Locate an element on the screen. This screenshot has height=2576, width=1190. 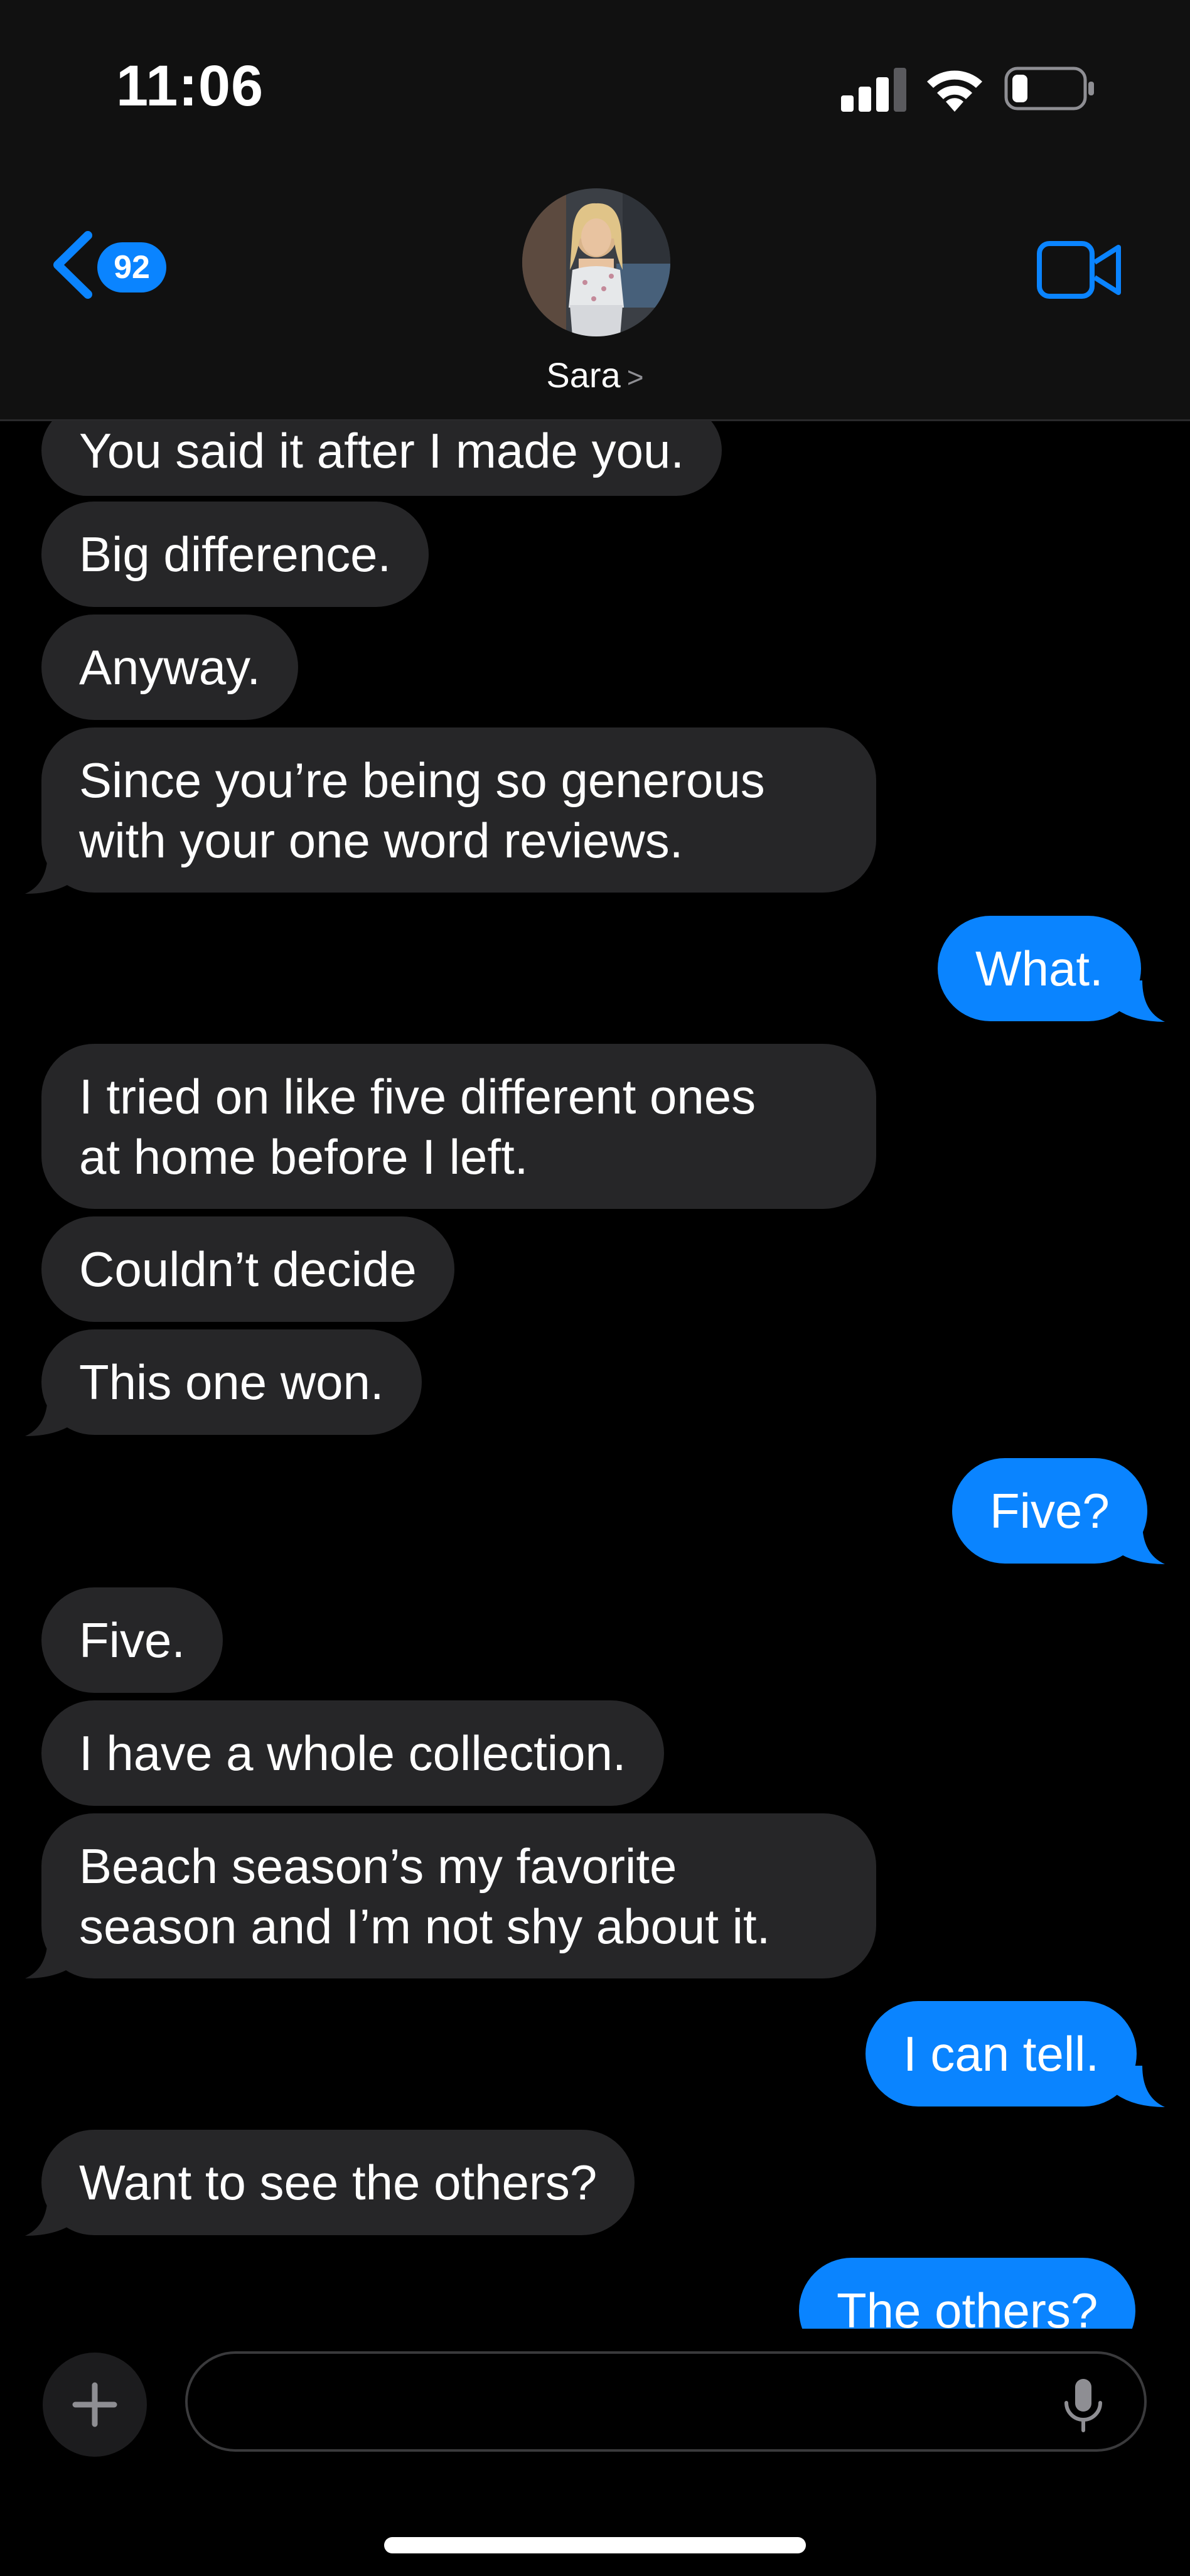
message-text-line: with your one word reviews. is located at coordinates (381, 840).